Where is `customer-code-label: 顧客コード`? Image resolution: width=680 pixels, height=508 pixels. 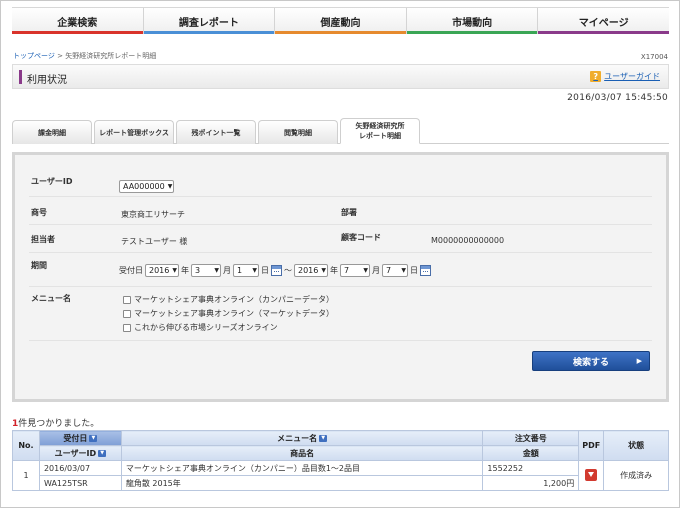 customer-code-label: 顧客コード is located at coordinates (361, 237).